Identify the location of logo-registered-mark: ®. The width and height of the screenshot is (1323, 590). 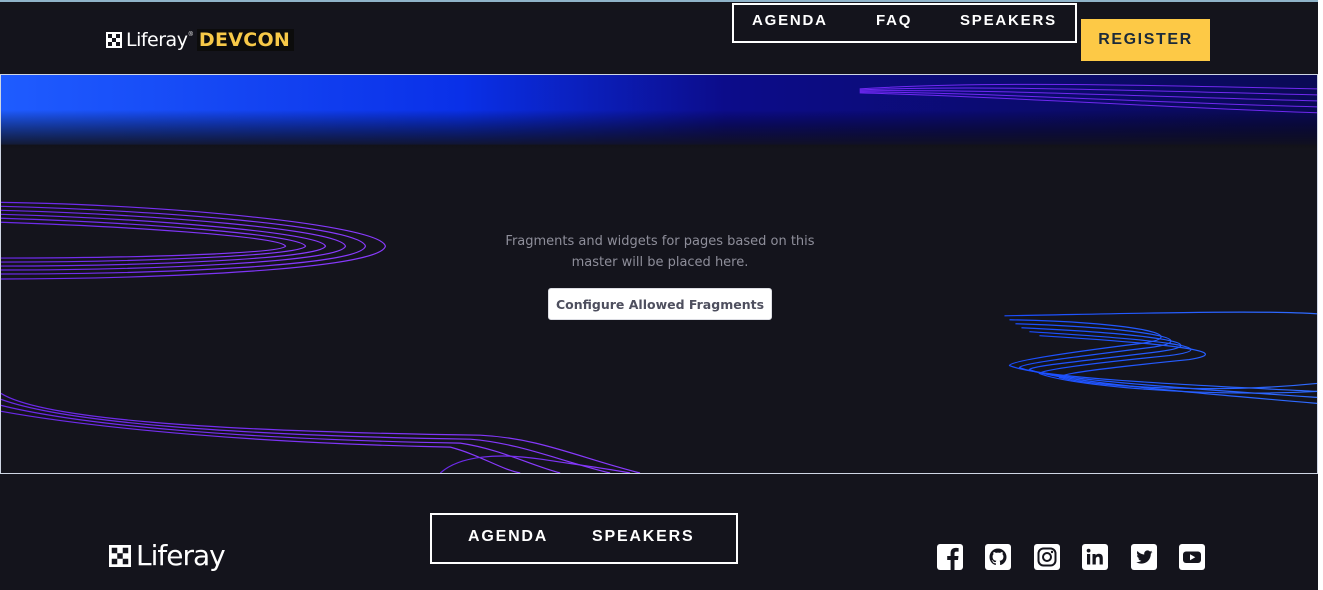
(190, 35).